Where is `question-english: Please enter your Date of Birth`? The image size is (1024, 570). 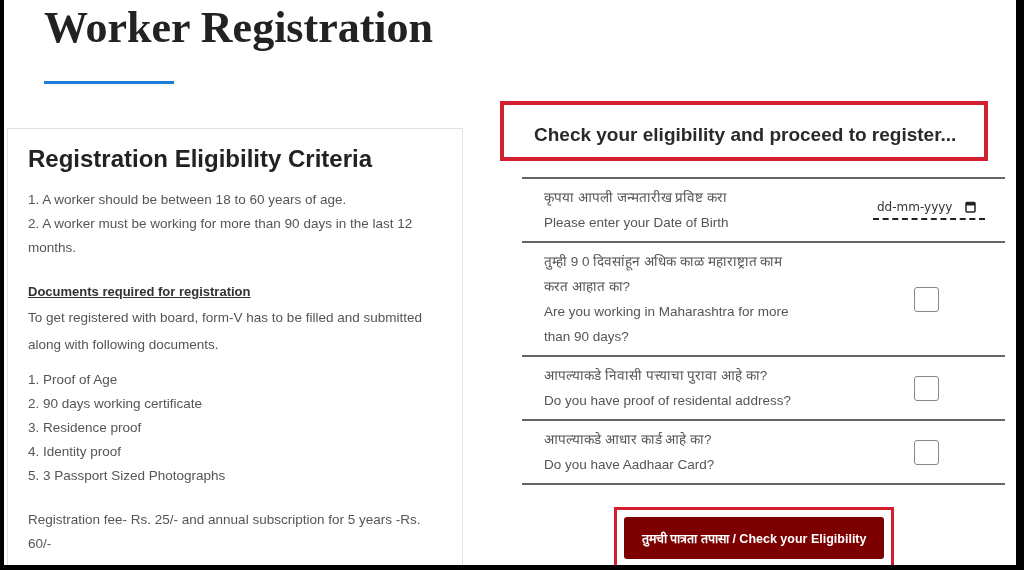 question-english: Please enter your Date of Birth is located at coordinates (637, 223).